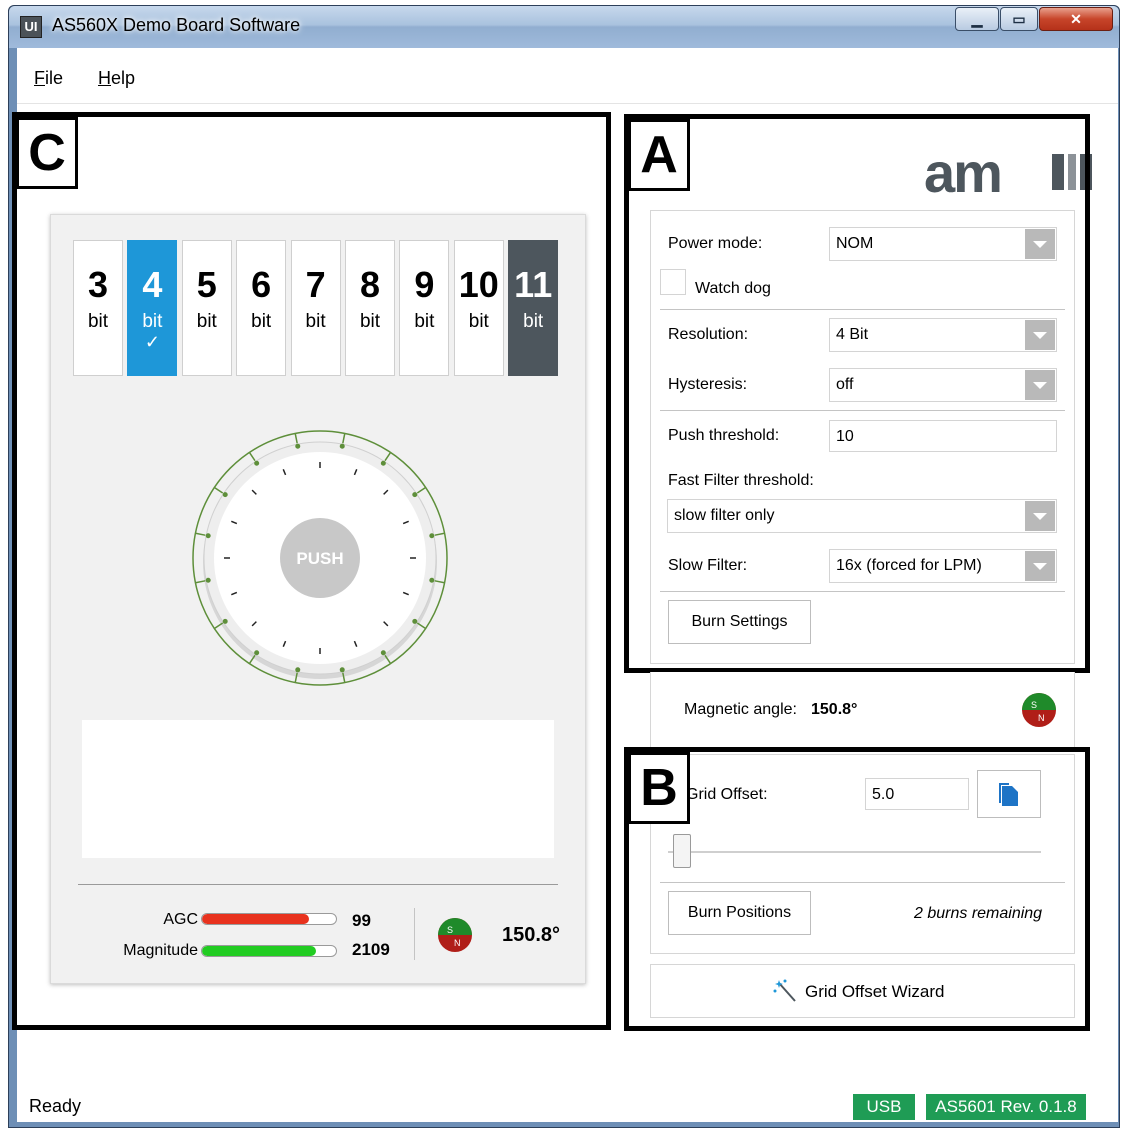 The height and width of the screenshot is (1131, 1123). I want to click on device-badge: AS5601 Rev. 0.1.8, so click(1006, 1107).